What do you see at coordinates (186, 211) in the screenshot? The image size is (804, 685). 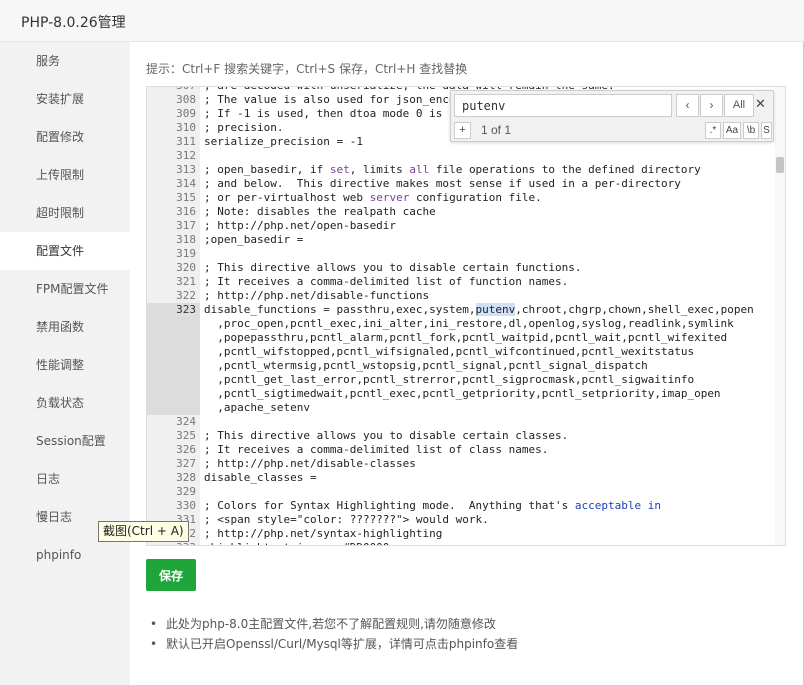 I see `line-number: 316` at bounding box center [186, 211].